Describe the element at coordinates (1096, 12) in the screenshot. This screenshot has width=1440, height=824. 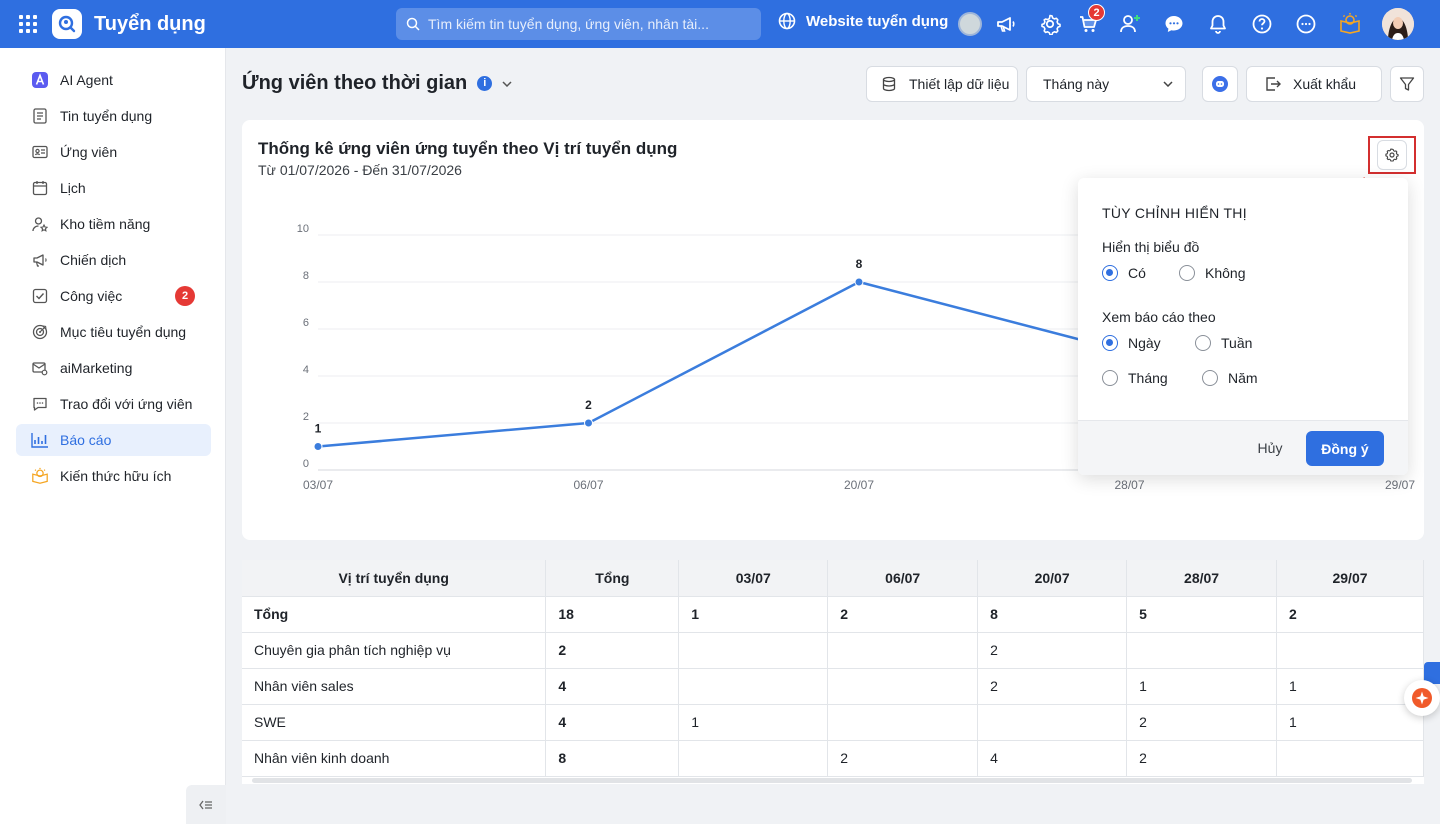
I see `cart-badge: 2` at that location.